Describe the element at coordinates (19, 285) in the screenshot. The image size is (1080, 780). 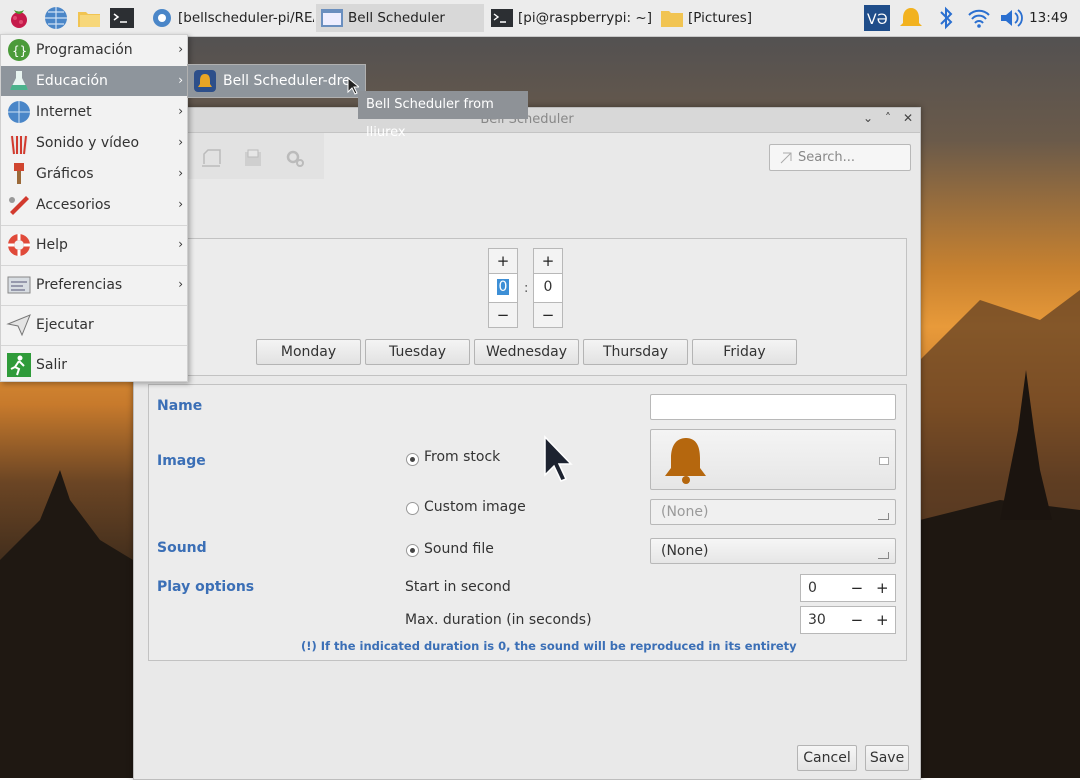
I see `preferences-icon` at that location.